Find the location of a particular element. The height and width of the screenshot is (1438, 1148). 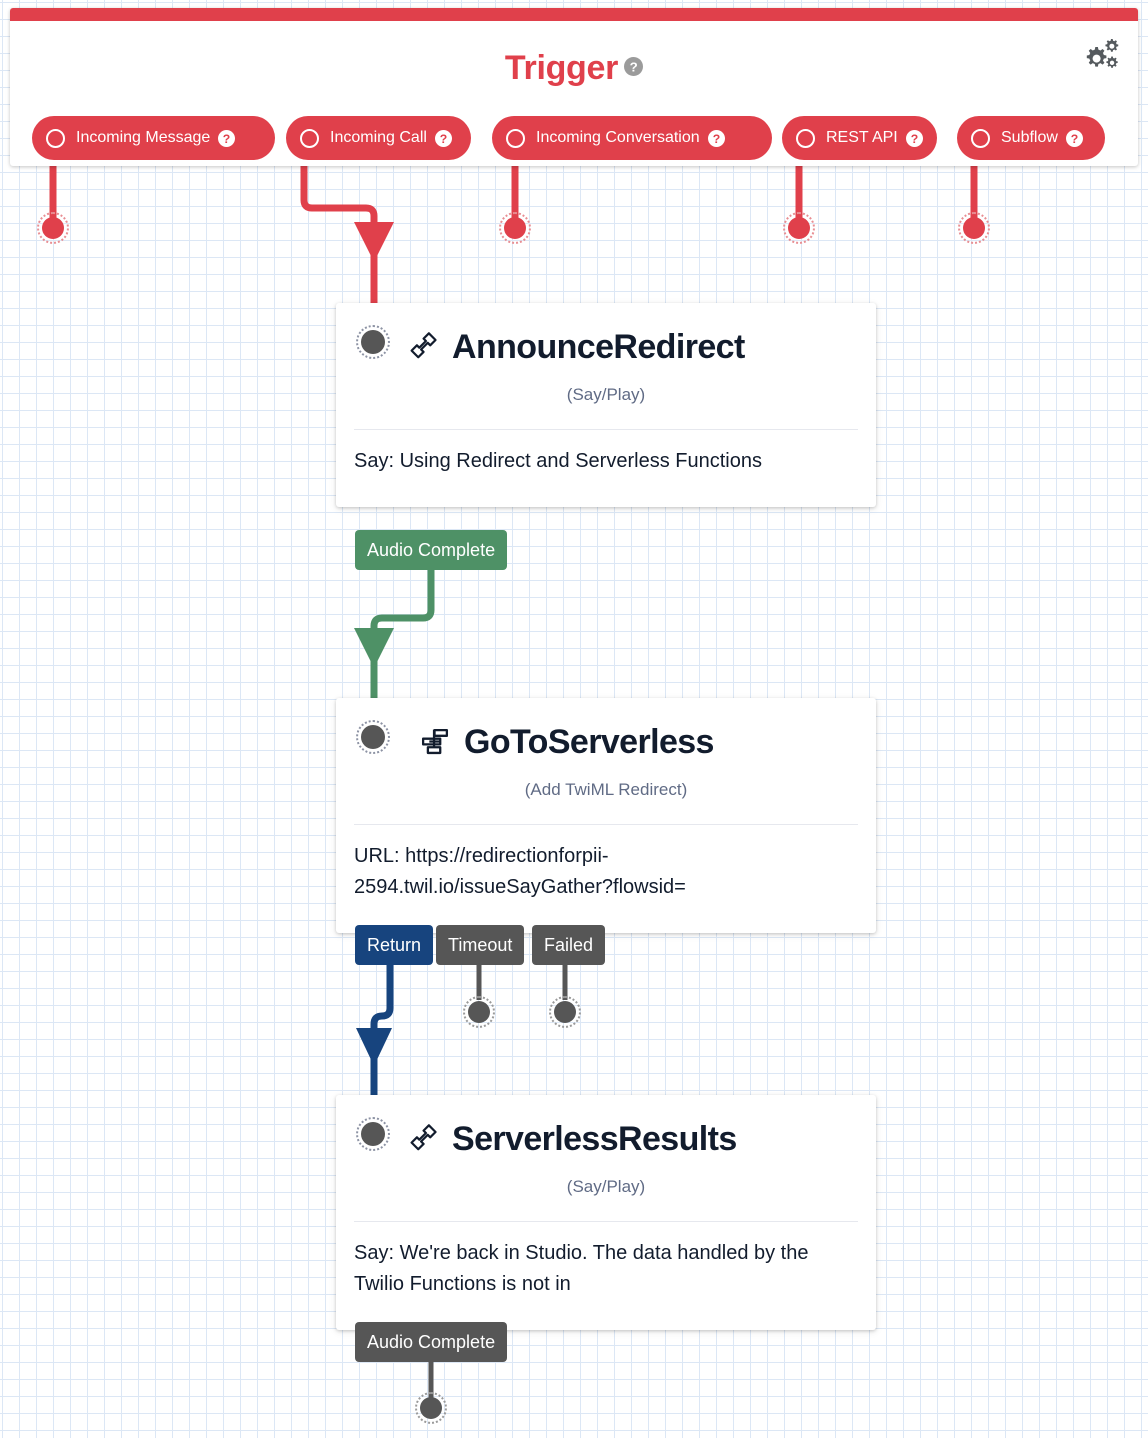

twiml-redirect-icon is located at coordinates (435, 741).